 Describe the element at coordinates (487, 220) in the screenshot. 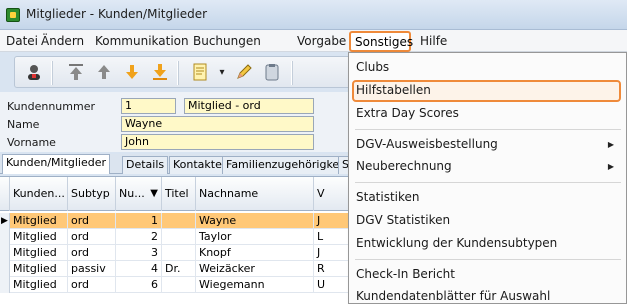

I see `menu-item-dgv-statistiken: DGV Statistiken` at that location.